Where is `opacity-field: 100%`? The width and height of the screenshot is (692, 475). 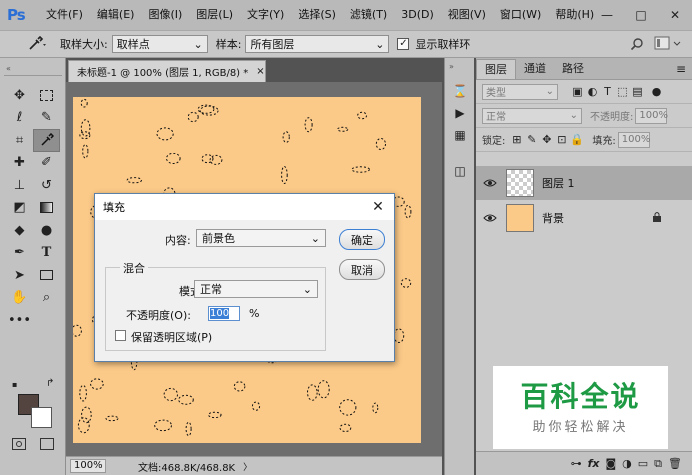 opacity-field: 100% is located at coordinates (651, 115).